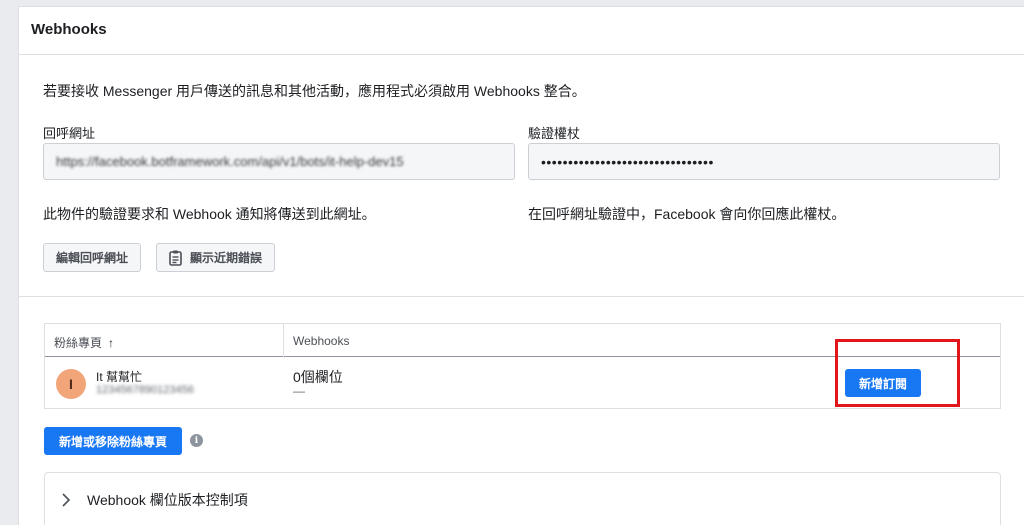 The width and height of the screenshot is (1024, 525). What do you see at coordinates (111, 343) in the screenshot?
I see `sort-ascending-icon: ↑` at bounding box center [111, 343].